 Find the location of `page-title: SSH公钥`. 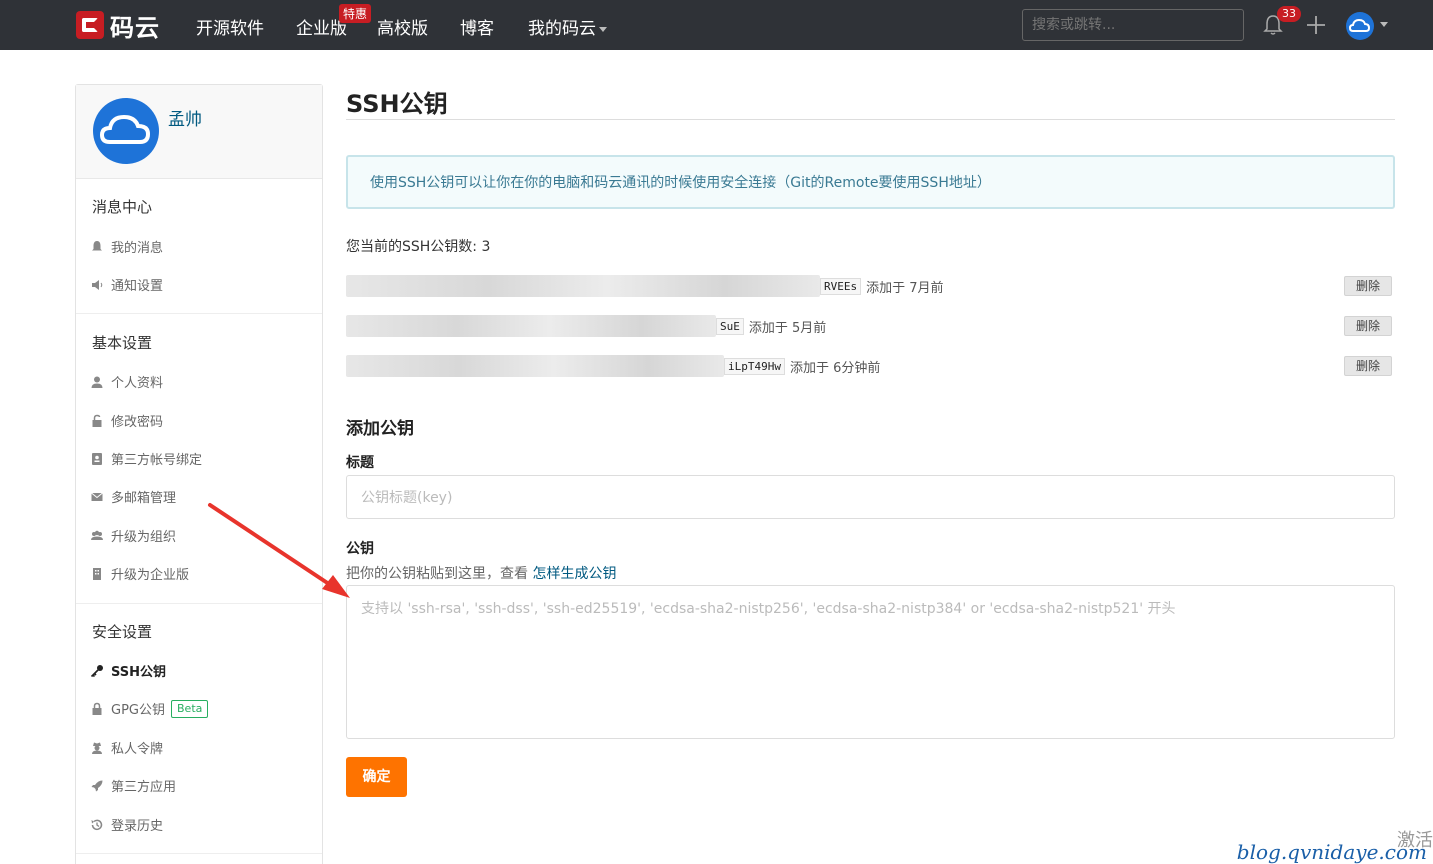

page-title: SSH公钥 is located at coordinates (397, 104).